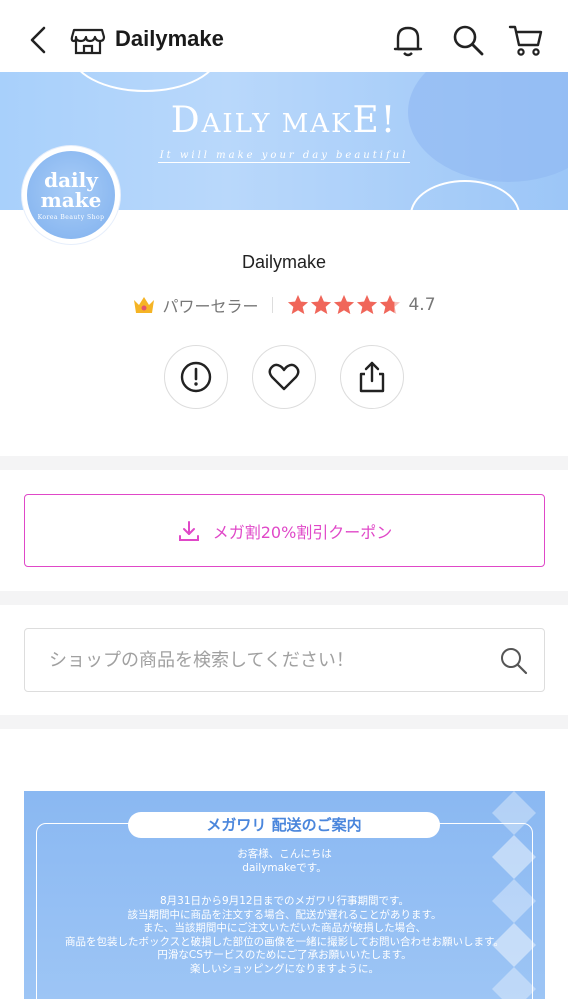 The height and width of the screenshot is (999, 568). I want to click on rating-value: 4.7, so click(422, 305).